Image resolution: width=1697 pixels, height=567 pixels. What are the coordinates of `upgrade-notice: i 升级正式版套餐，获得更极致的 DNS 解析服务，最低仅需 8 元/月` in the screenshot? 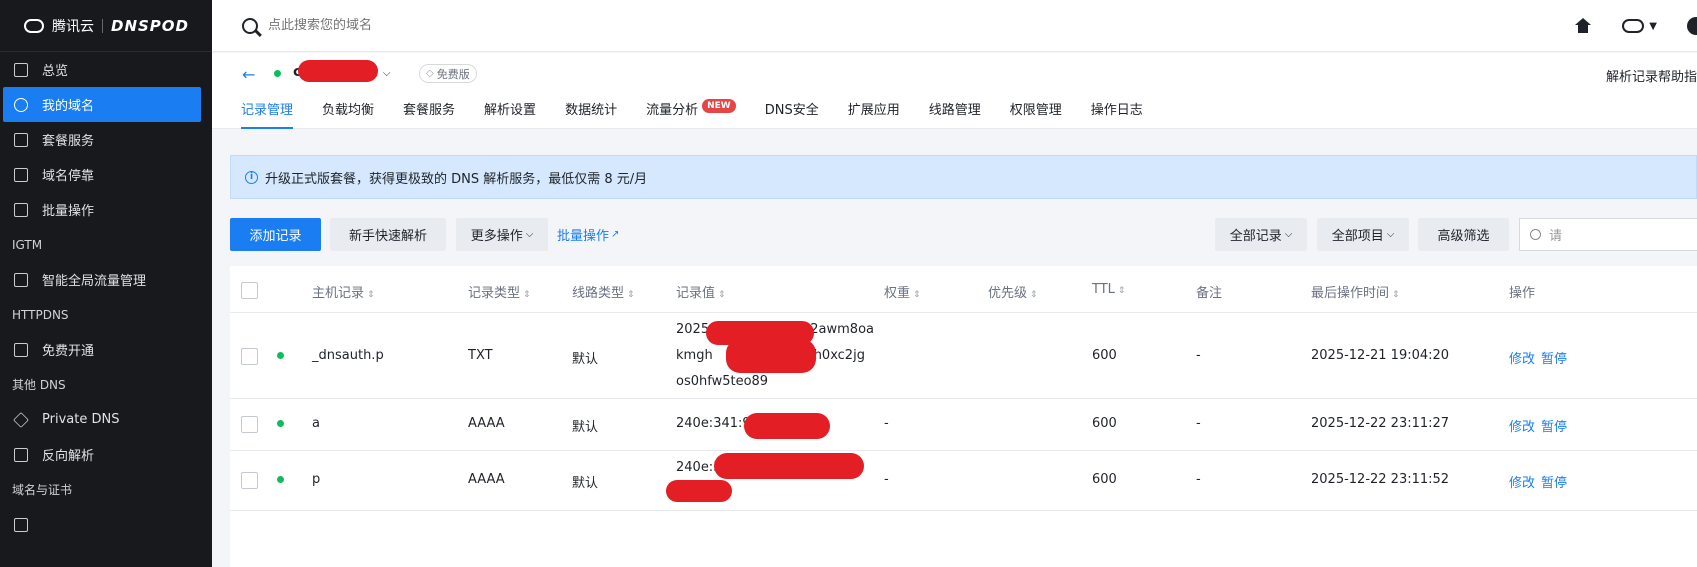 It's located at (963, 177).